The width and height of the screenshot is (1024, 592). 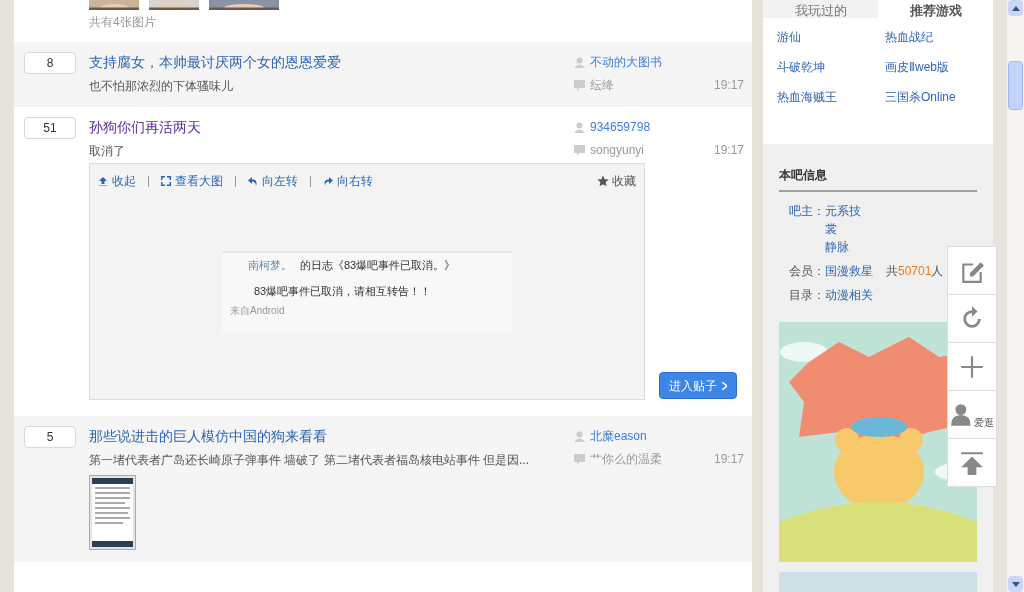 I want to click on owner-link: 元系技, so click(x=843, y=211).